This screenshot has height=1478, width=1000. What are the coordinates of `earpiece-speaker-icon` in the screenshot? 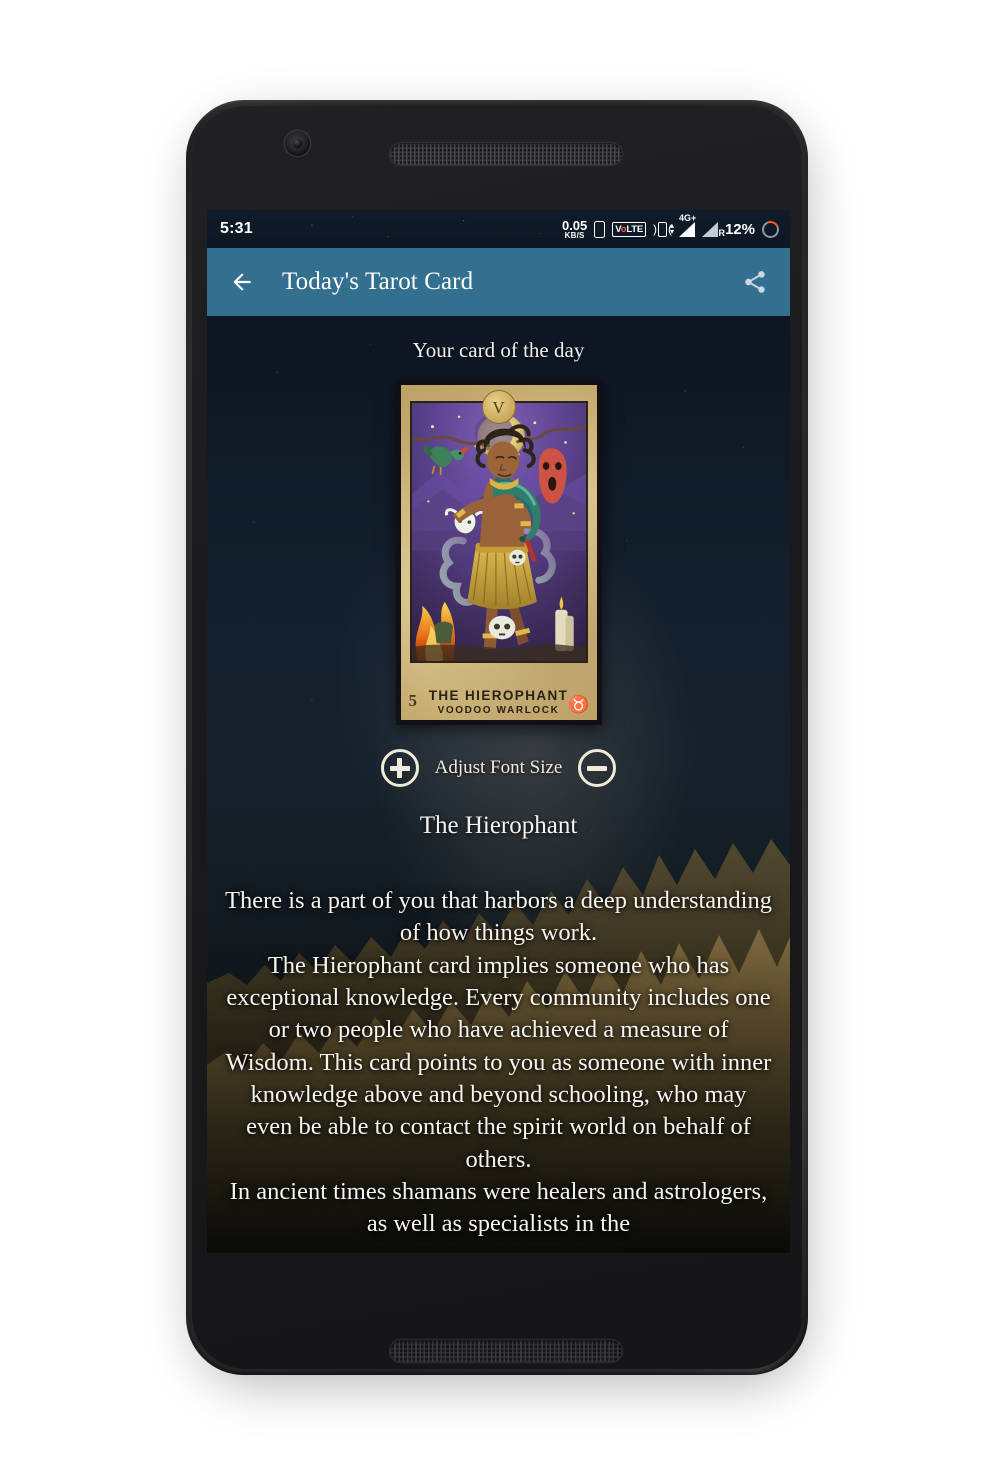 It's located at (506, 154).